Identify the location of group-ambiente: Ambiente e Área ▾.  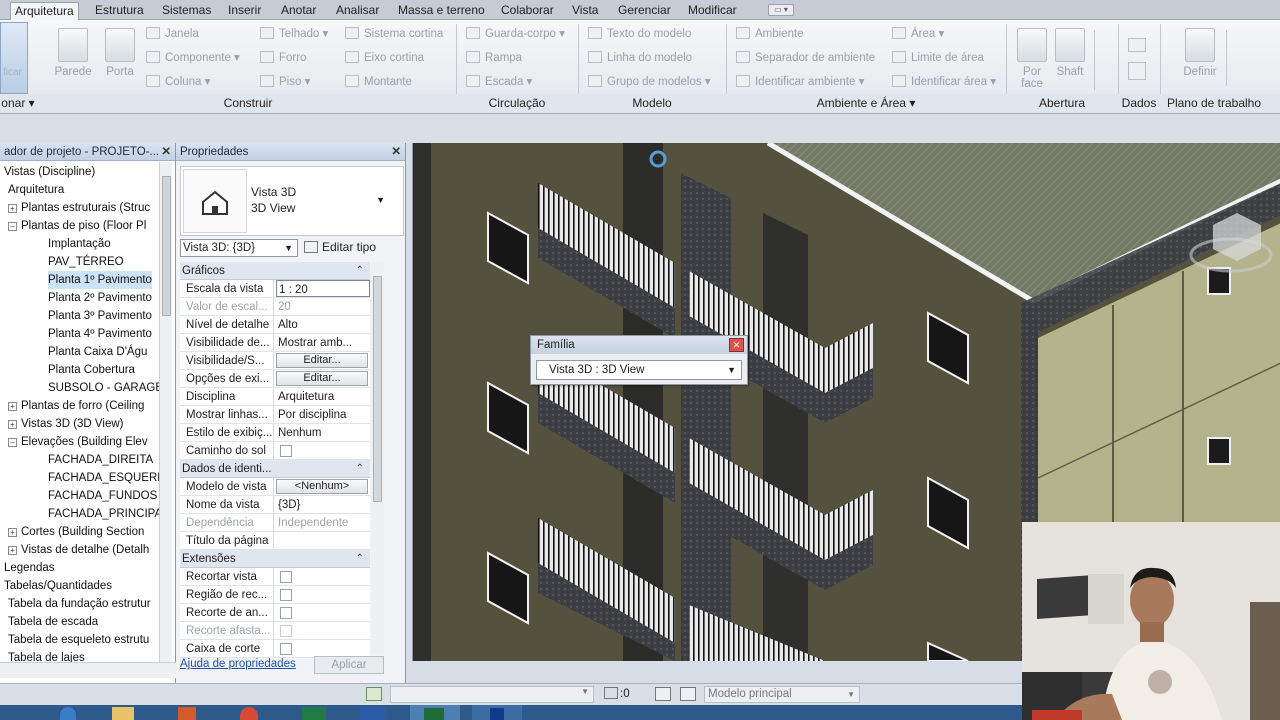
(866, 103).